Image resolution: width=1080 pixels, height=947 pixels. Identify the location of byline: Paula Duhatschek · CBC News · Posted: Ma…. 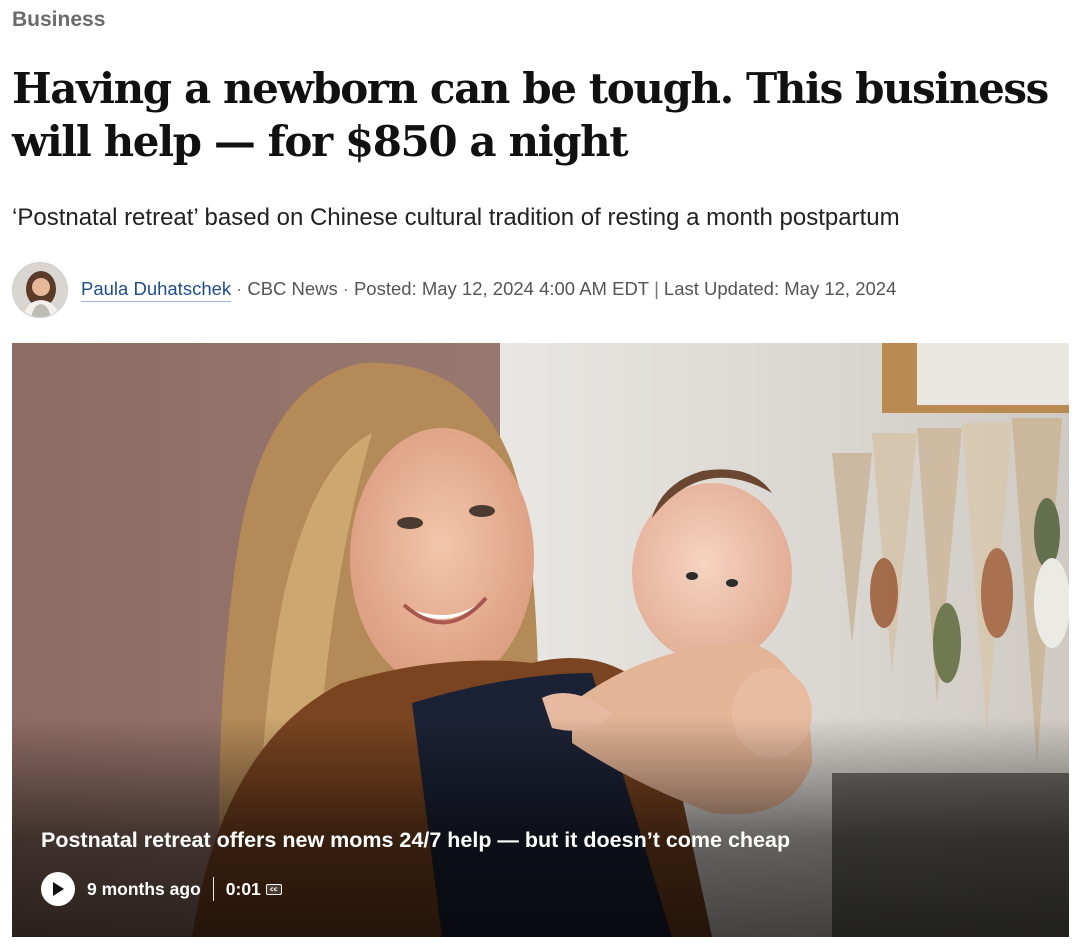
(454, 290).